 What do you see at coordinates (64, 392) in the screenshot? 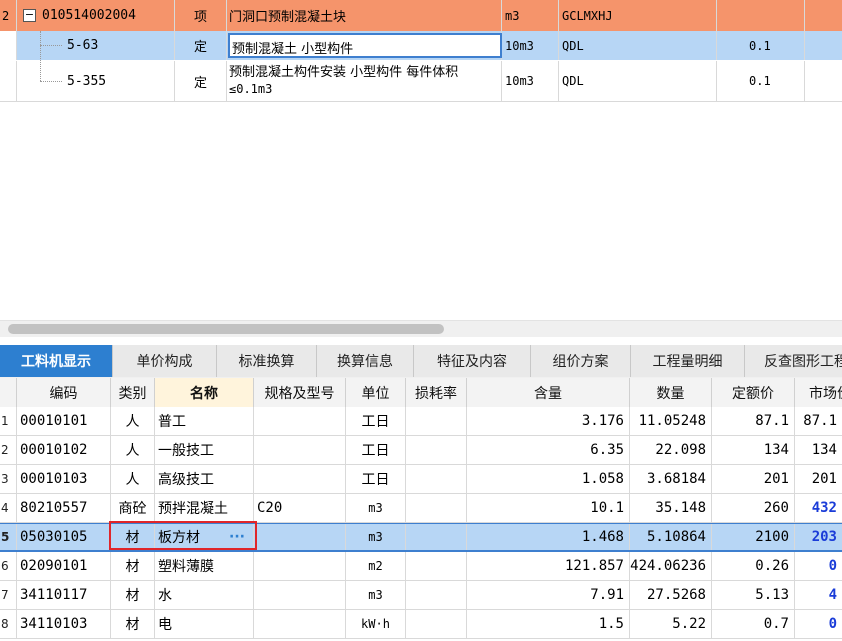
I see `header-code: 编码` at bounding box center [64, 392].